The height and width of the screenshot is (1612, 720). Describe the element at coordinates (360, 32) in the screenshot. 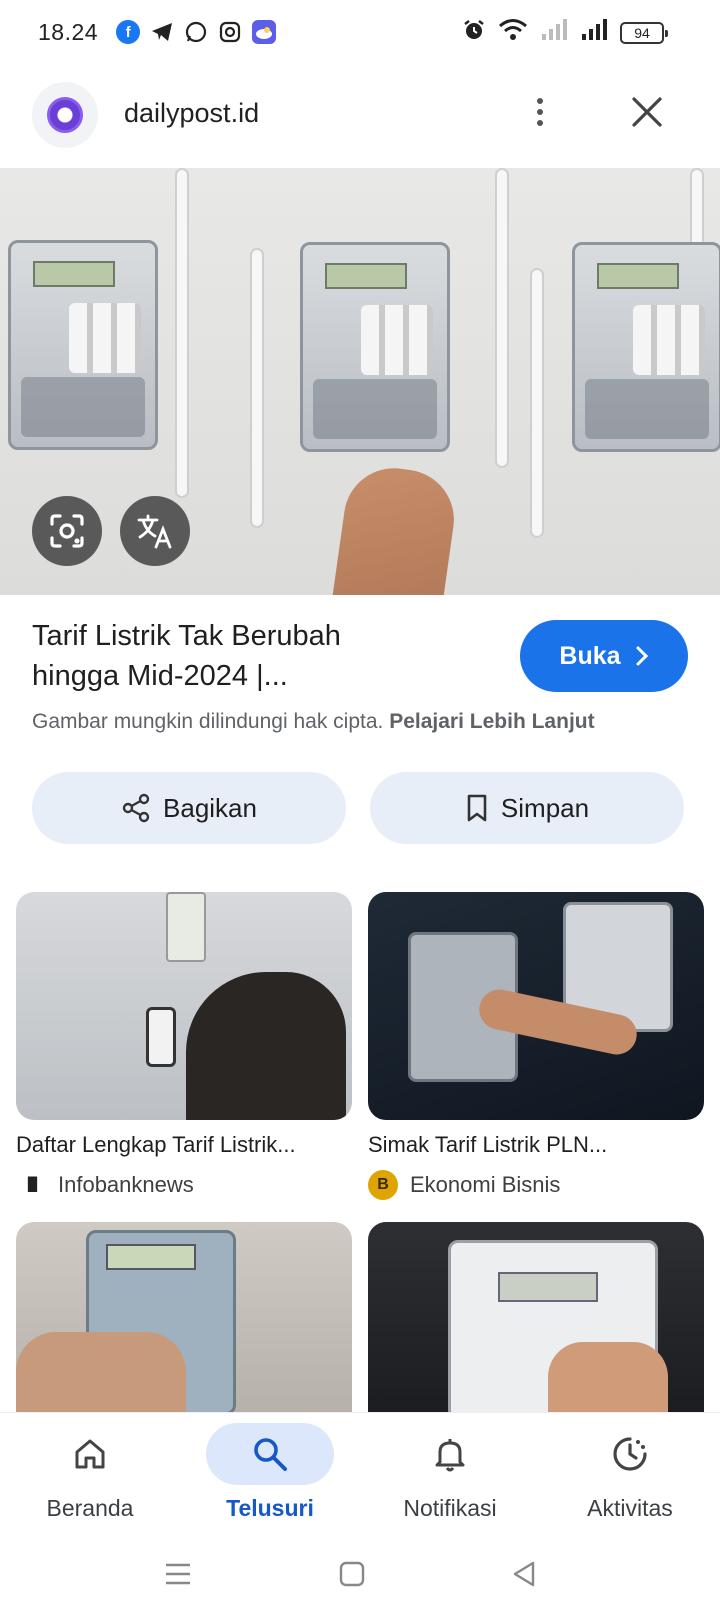

I see `status-bar: 18.24 f 94` at that location.